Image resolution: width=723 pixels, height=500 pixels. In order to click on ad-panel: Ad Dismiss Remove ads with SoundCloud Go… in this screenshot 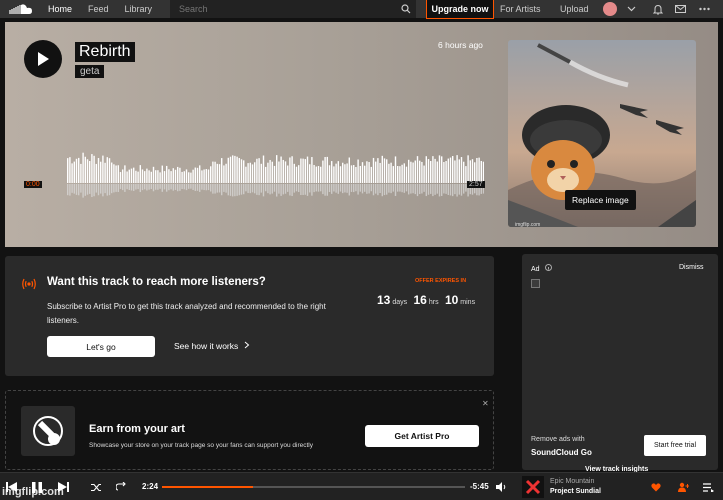, I will do `click(620, 362)`.